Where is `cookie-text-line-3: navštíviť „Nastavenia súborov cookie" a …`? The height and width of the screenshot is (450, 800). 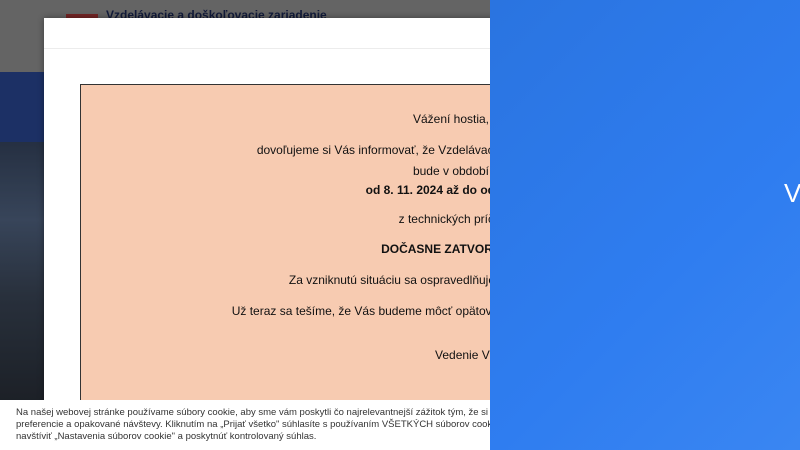 cookie-text-line-3: navštíviť „Nastavenia súborov cookie" a … is located at coordinates (166, 436).